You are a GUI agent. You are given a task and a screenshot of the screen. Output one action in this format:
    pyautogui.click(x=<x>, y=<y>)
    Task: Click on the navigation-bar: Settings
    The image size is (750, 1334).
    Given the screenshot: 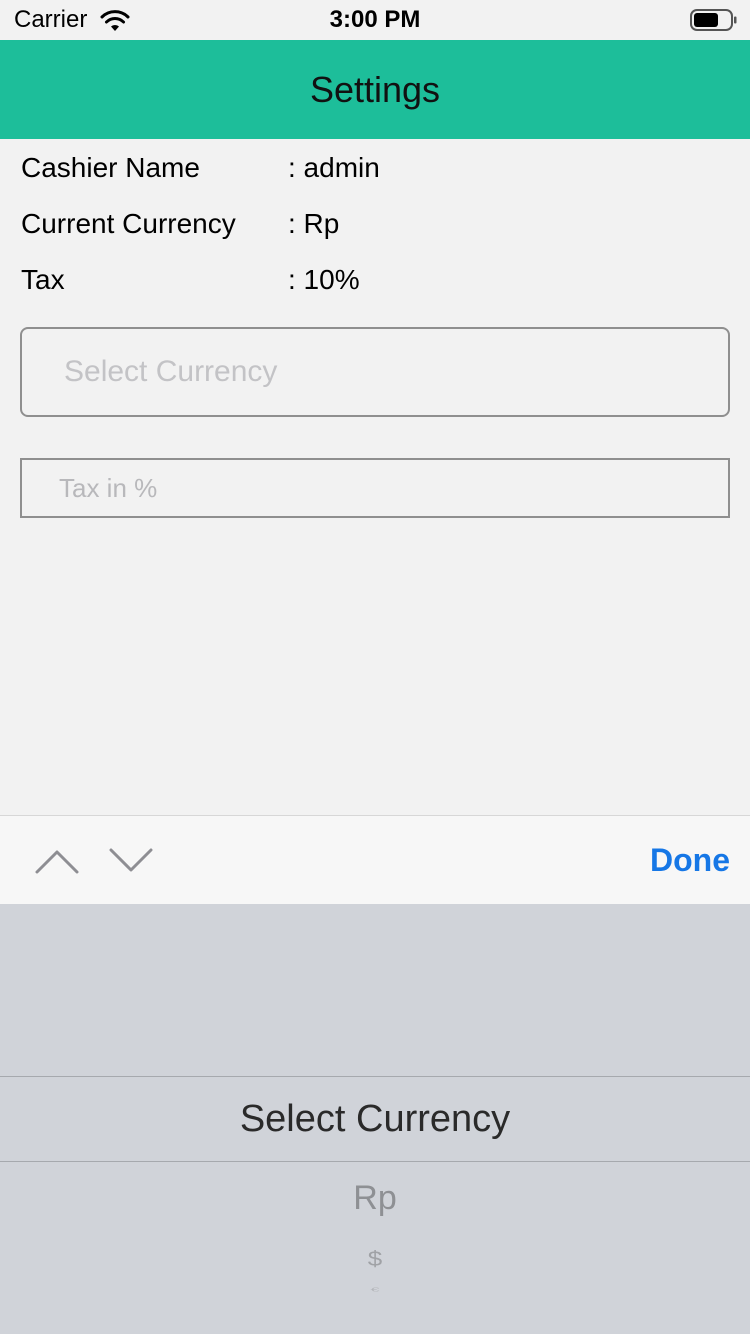 What is the action you would take?
    pyautogui.click(x=375, y=89)
    